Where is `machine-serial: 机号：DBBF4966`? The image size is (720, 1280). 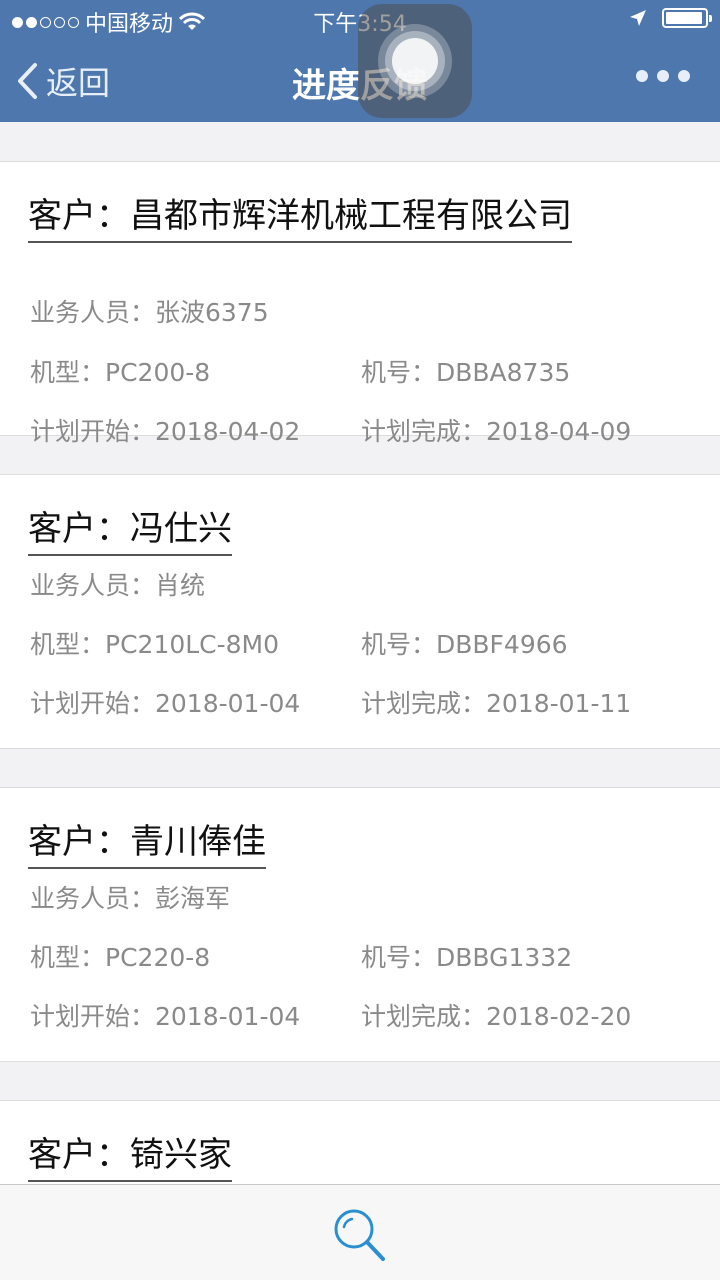
machine-serial: 机号：DBBF4966 is located at coordinates (464, 644).